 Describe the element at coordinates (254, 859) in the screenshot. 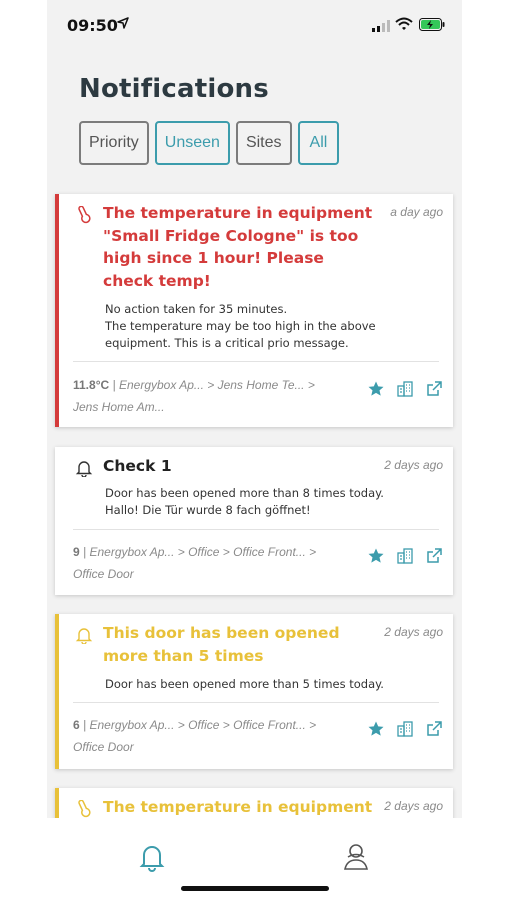

I see `tab-bar` at that location.